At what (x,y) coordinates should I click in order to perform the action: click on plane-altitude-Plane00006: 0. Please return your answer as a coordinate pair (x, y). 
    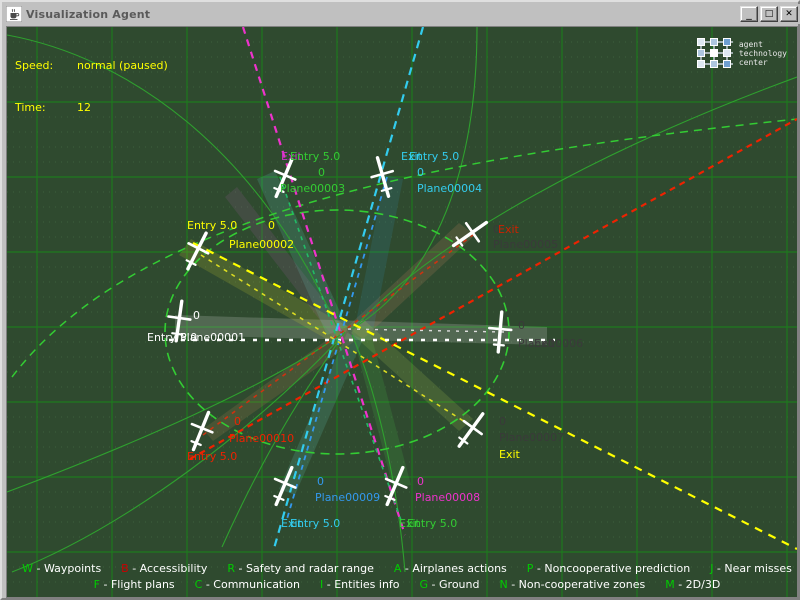
    Looking at the image, I should click on (521, 325).